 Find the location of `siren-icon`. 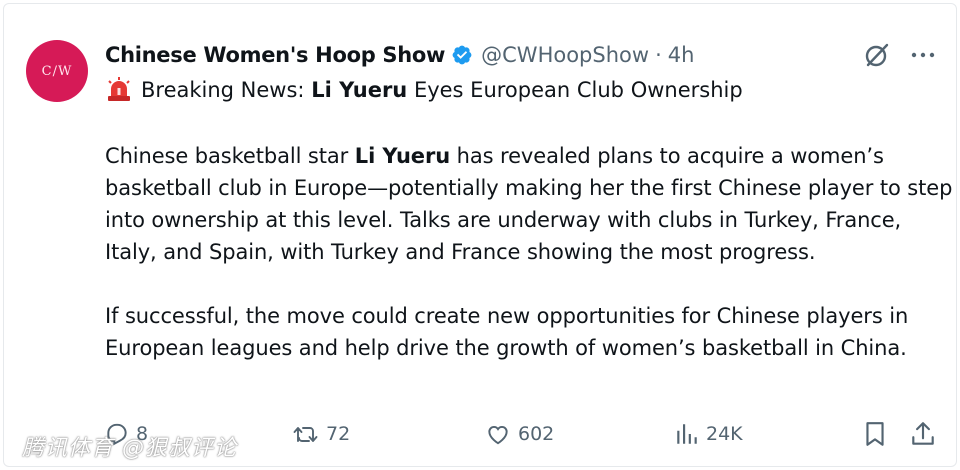

siren-icon is located at coordinates (119, 89).